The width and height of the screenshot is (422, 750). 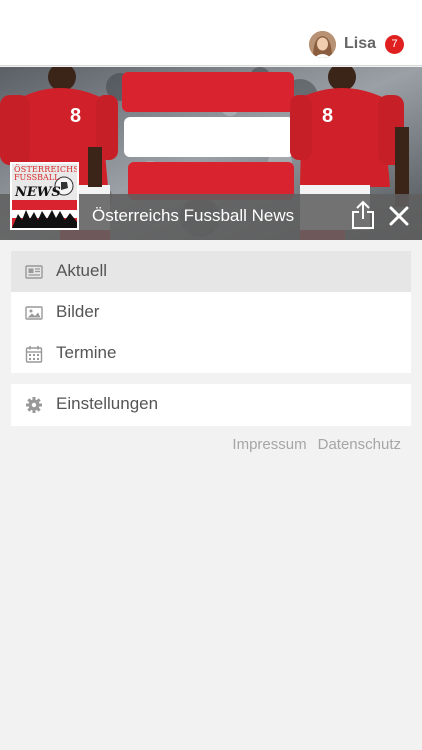 I want to click on menu-item-termine: Termine, so click(x=211, y=353).